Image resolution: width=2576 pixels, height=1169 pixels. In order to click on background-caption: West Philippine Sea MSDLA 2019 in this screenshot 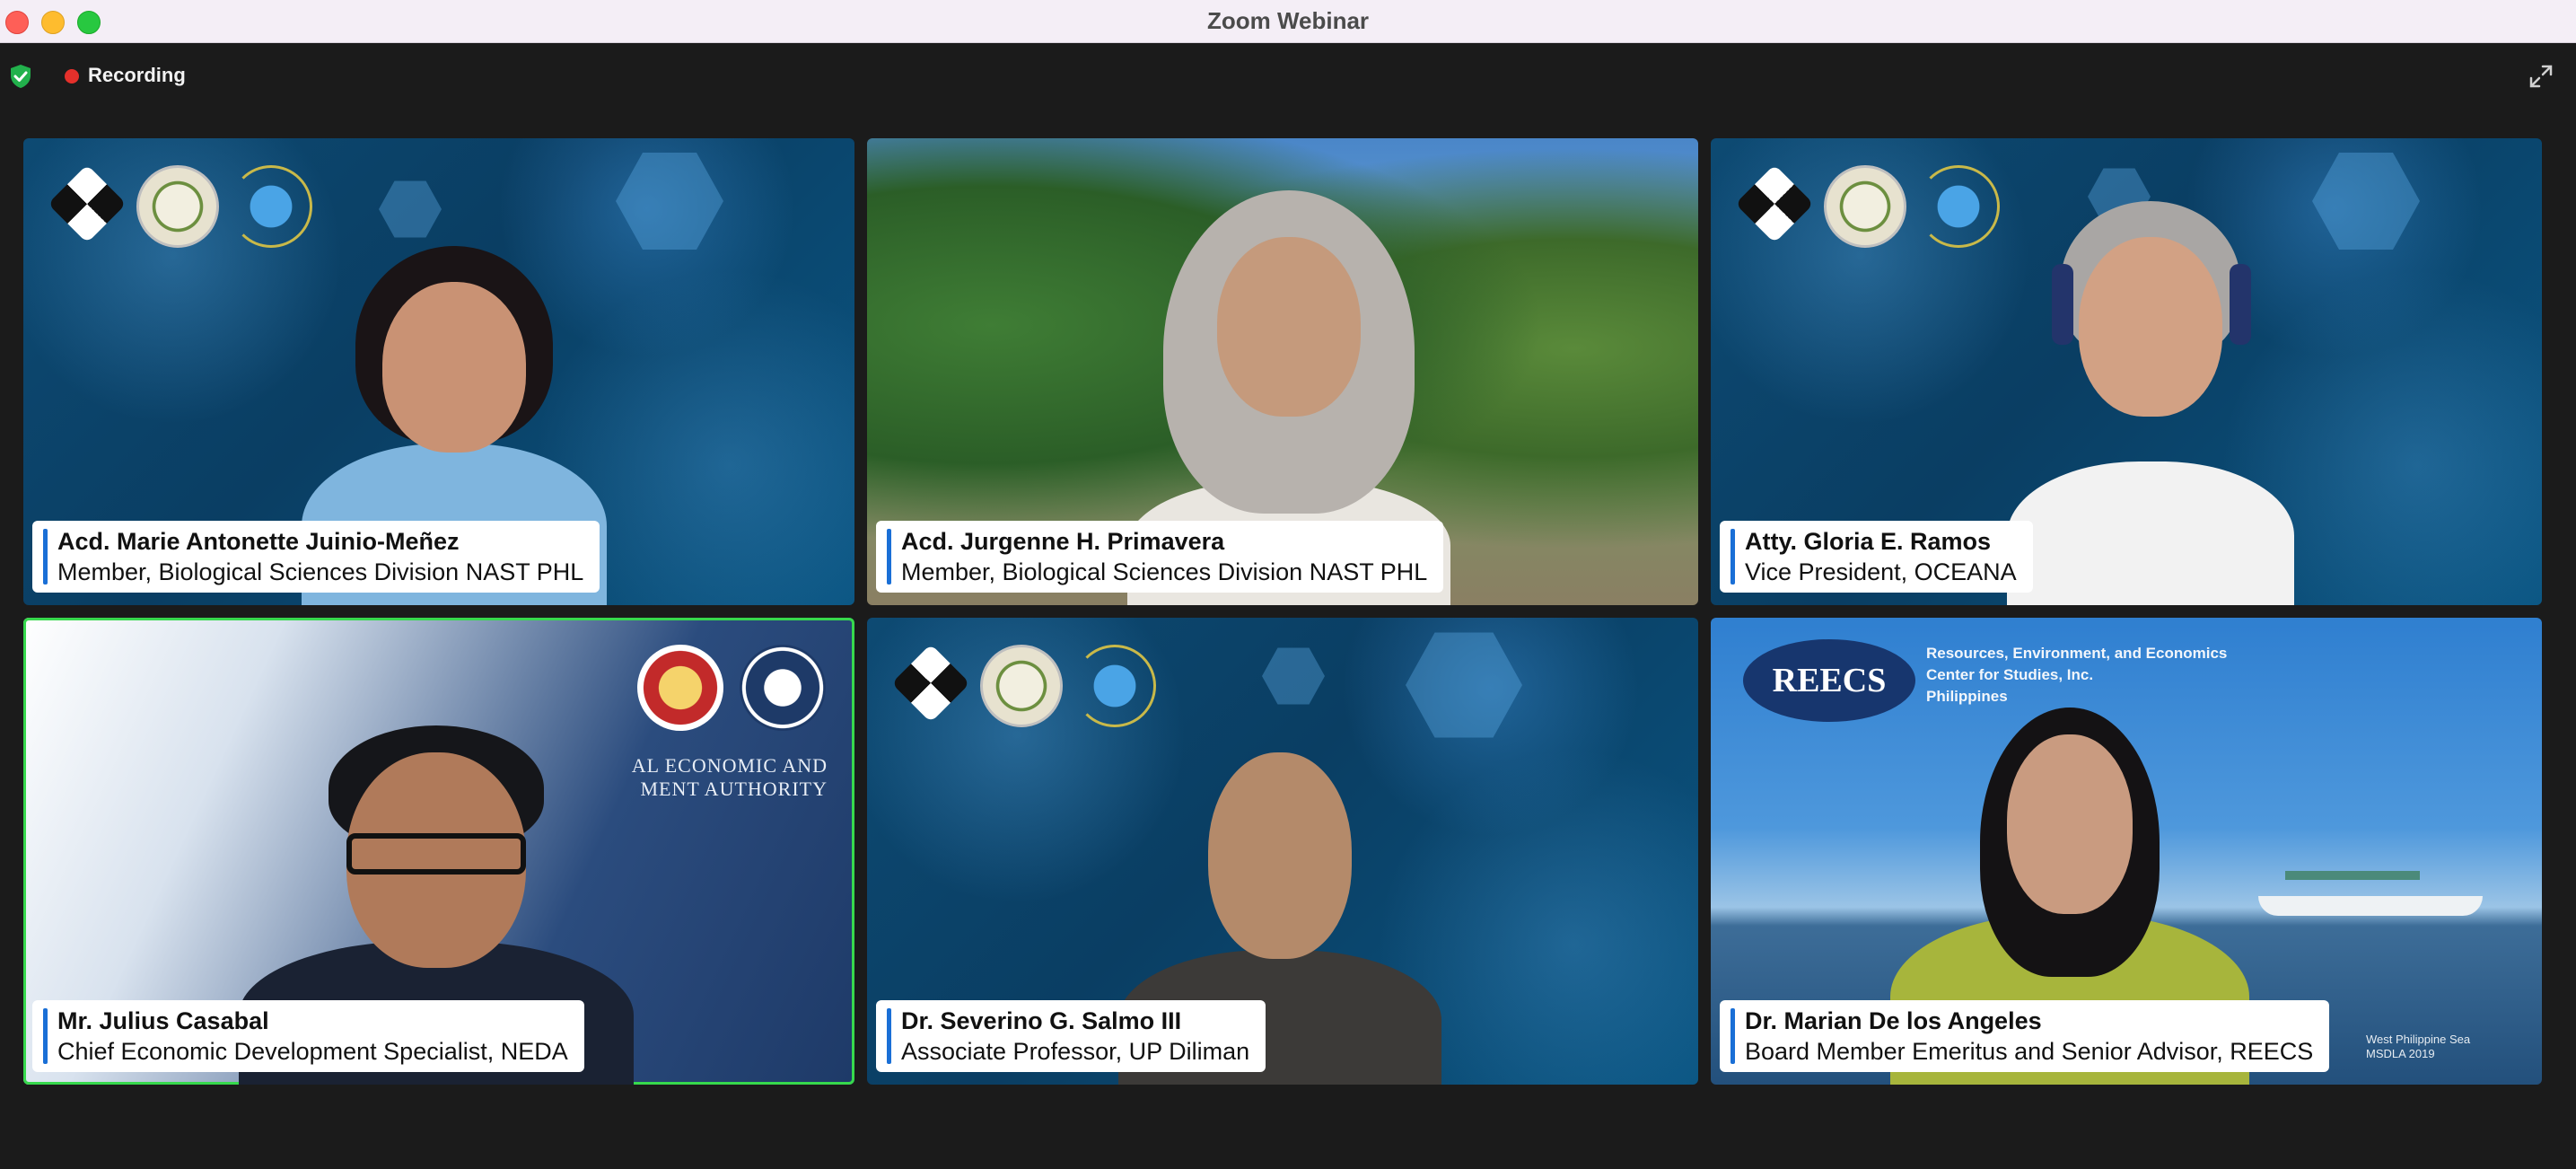, I will do `click(2418, 1047)`.